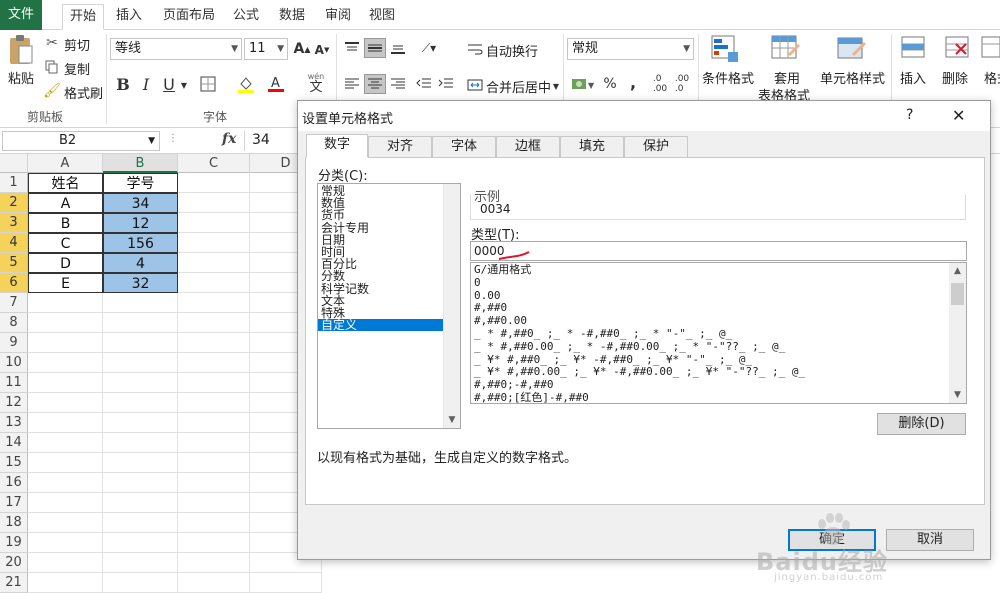  What do you see at coordinates (208, 84) in the screenshot?
I see `border-icon` at bounding box center [208, 84].